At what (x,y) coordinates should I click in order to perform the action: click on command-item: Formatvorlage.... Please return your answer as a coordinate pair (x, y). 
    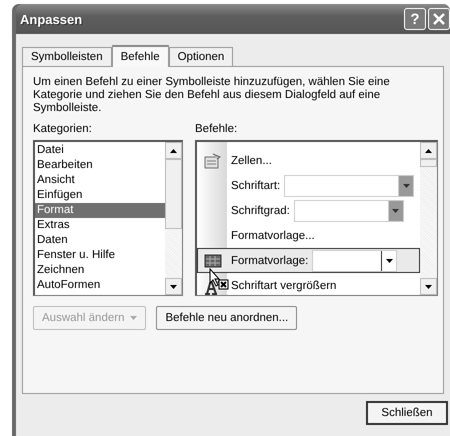
    Looking at the image, I should click on (308, 235).